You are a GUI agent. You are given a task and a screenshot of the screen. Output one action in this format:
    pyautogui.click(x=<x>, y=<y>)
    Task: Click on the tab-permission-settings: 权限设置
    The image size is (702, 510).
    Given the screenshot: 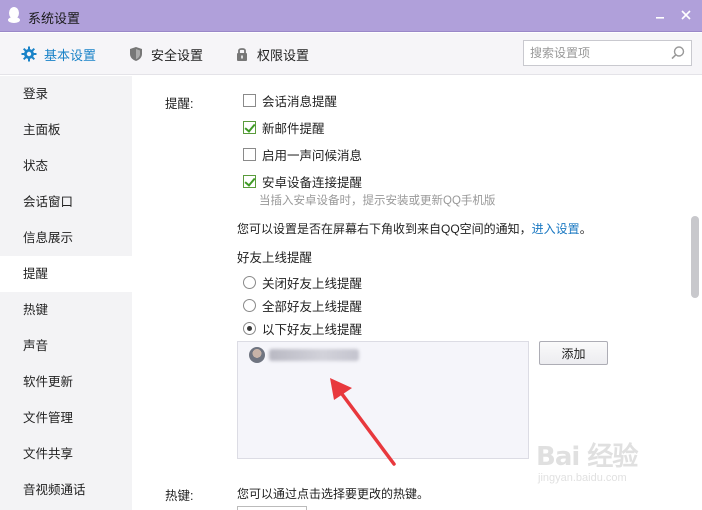 What is the action you would take?
    pyautogui.click(x=271, y=54)
    